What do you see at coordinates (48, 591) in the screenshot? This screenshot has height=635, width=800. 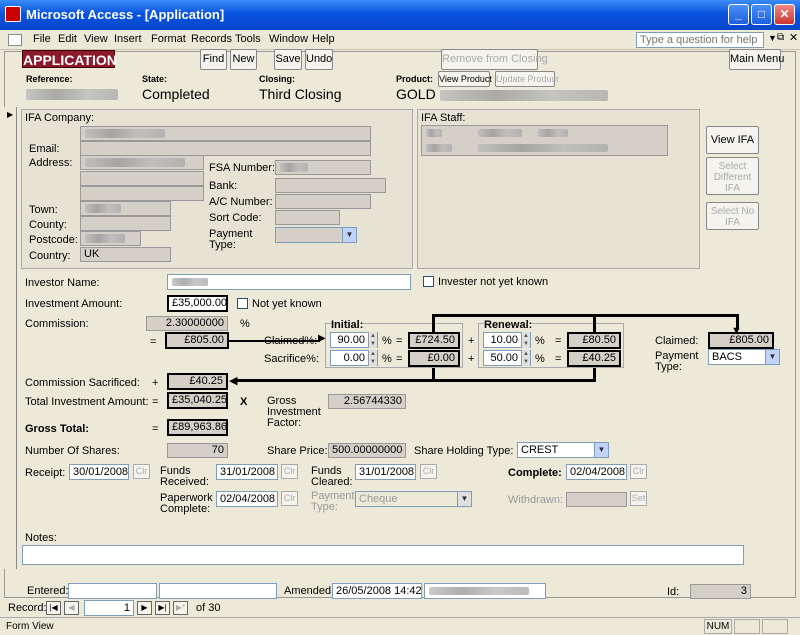 I see `entered-label: Entered:` at bounding box center [48, 591].